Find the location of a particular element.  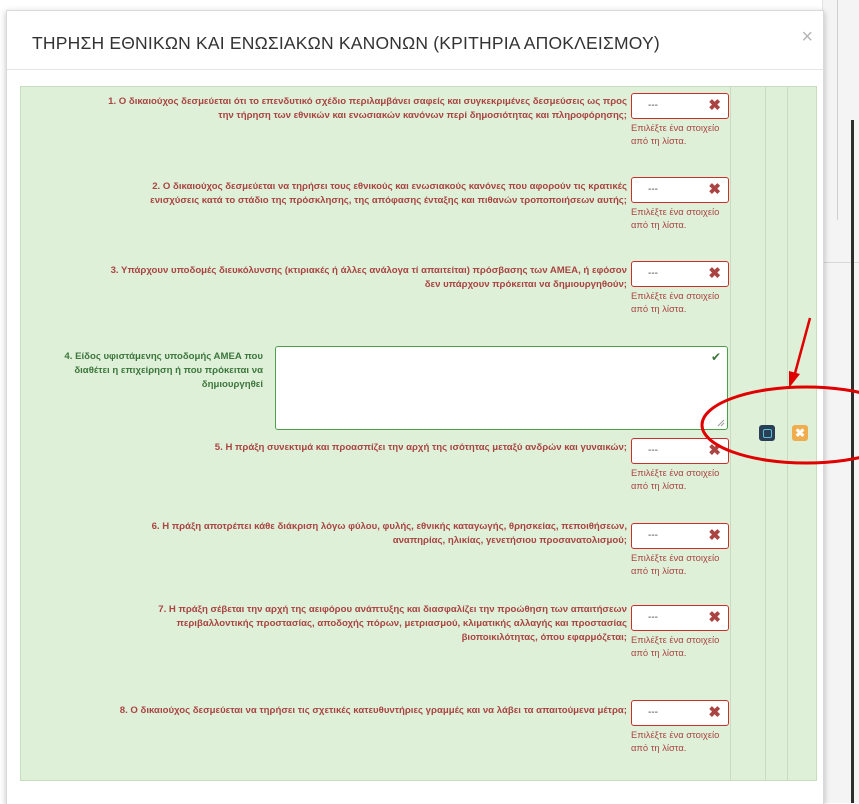

edit-icon is located at coordinates (767, 433).